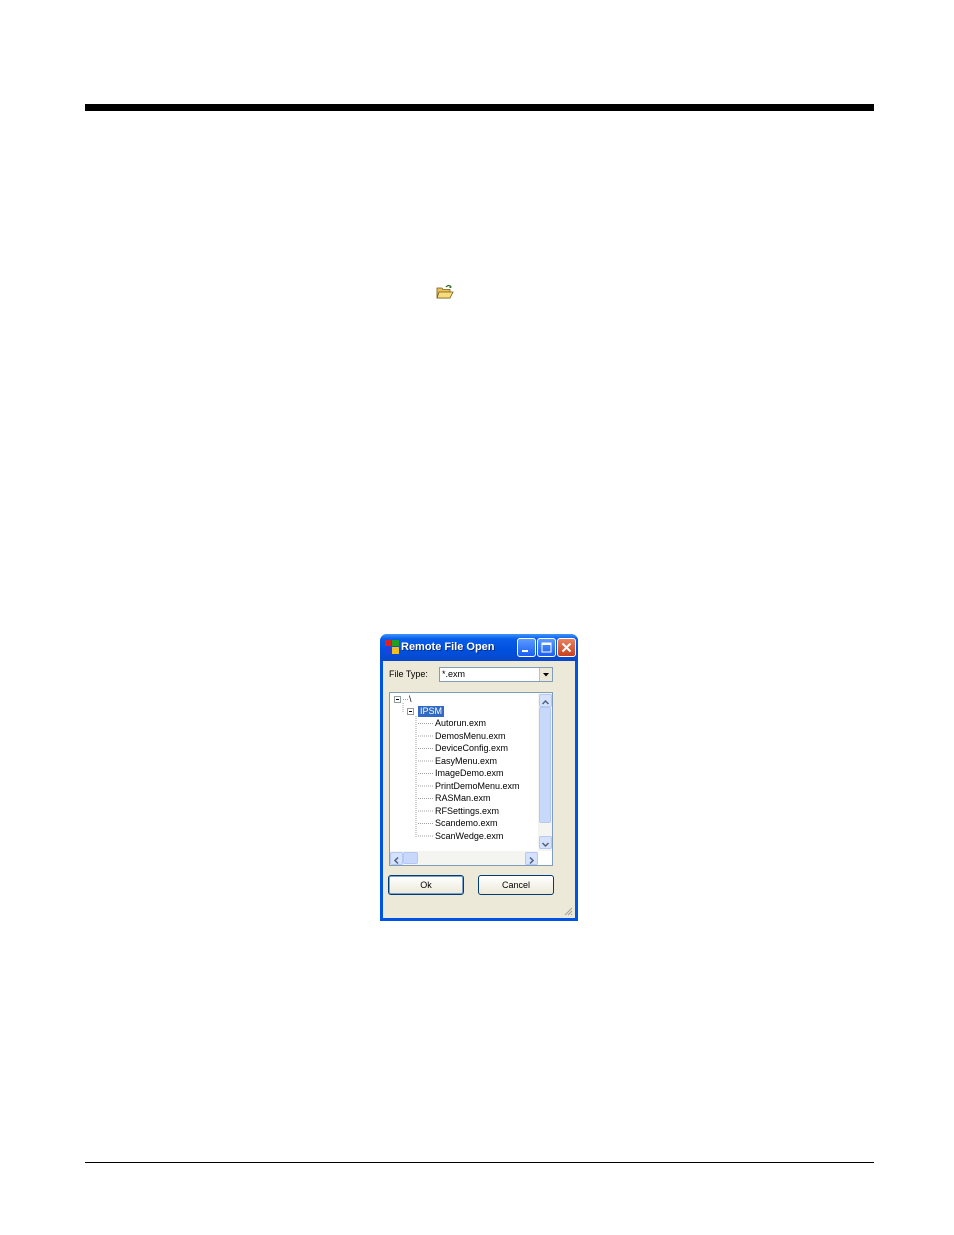 This screenshot has height=1235, width=954. Describe the element at coordinates (397, 699) in the screenshot. I see `root-expander` at that location.